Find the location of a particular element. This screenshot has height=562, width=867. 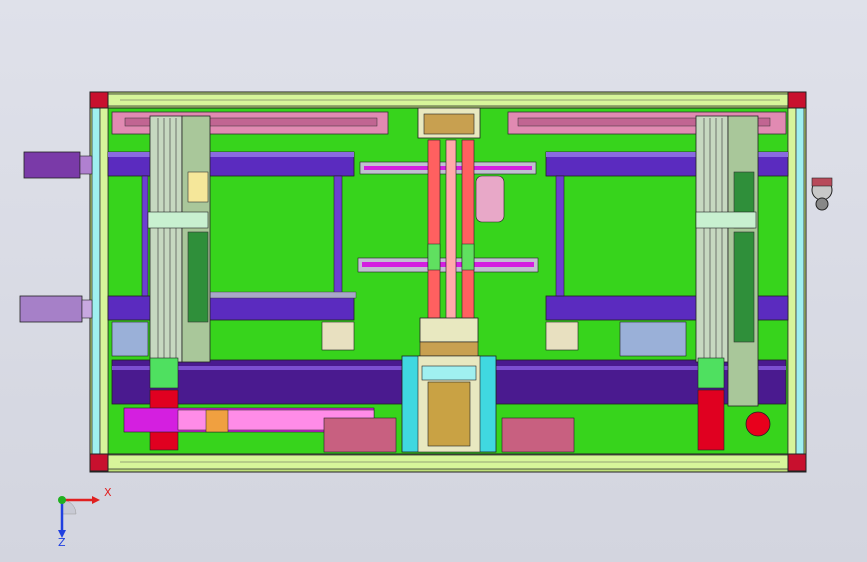

right-storage-box is located at coordinates (538, 435).